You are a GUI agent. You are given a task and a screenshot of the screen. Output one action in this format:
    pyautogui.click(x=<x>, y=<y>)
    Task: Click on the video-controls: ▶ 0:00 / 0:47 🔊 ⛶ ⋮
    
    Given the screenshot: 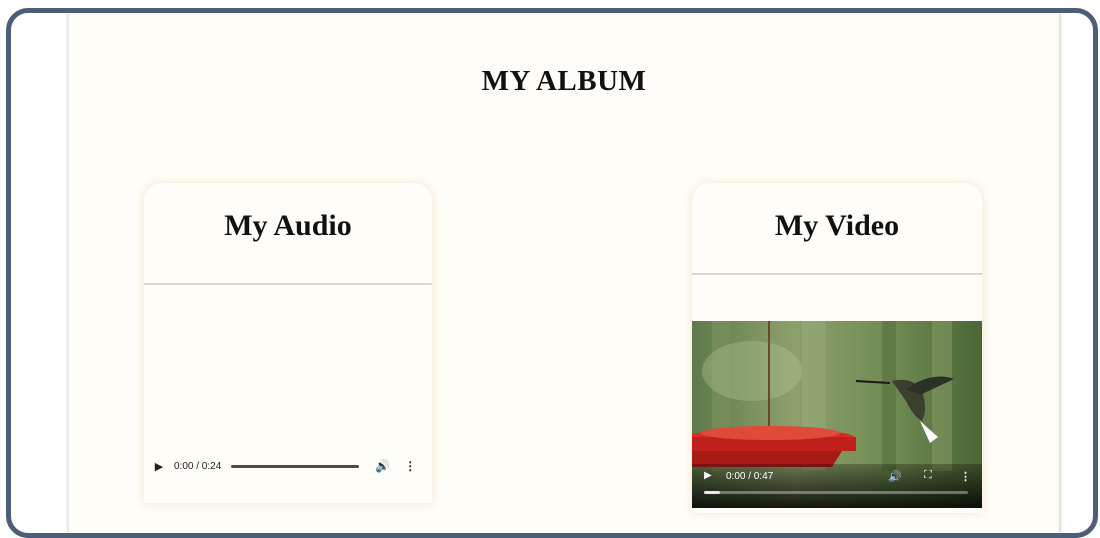 What is the action you would take?
    pyautogui.click(x=837, y=486)
    